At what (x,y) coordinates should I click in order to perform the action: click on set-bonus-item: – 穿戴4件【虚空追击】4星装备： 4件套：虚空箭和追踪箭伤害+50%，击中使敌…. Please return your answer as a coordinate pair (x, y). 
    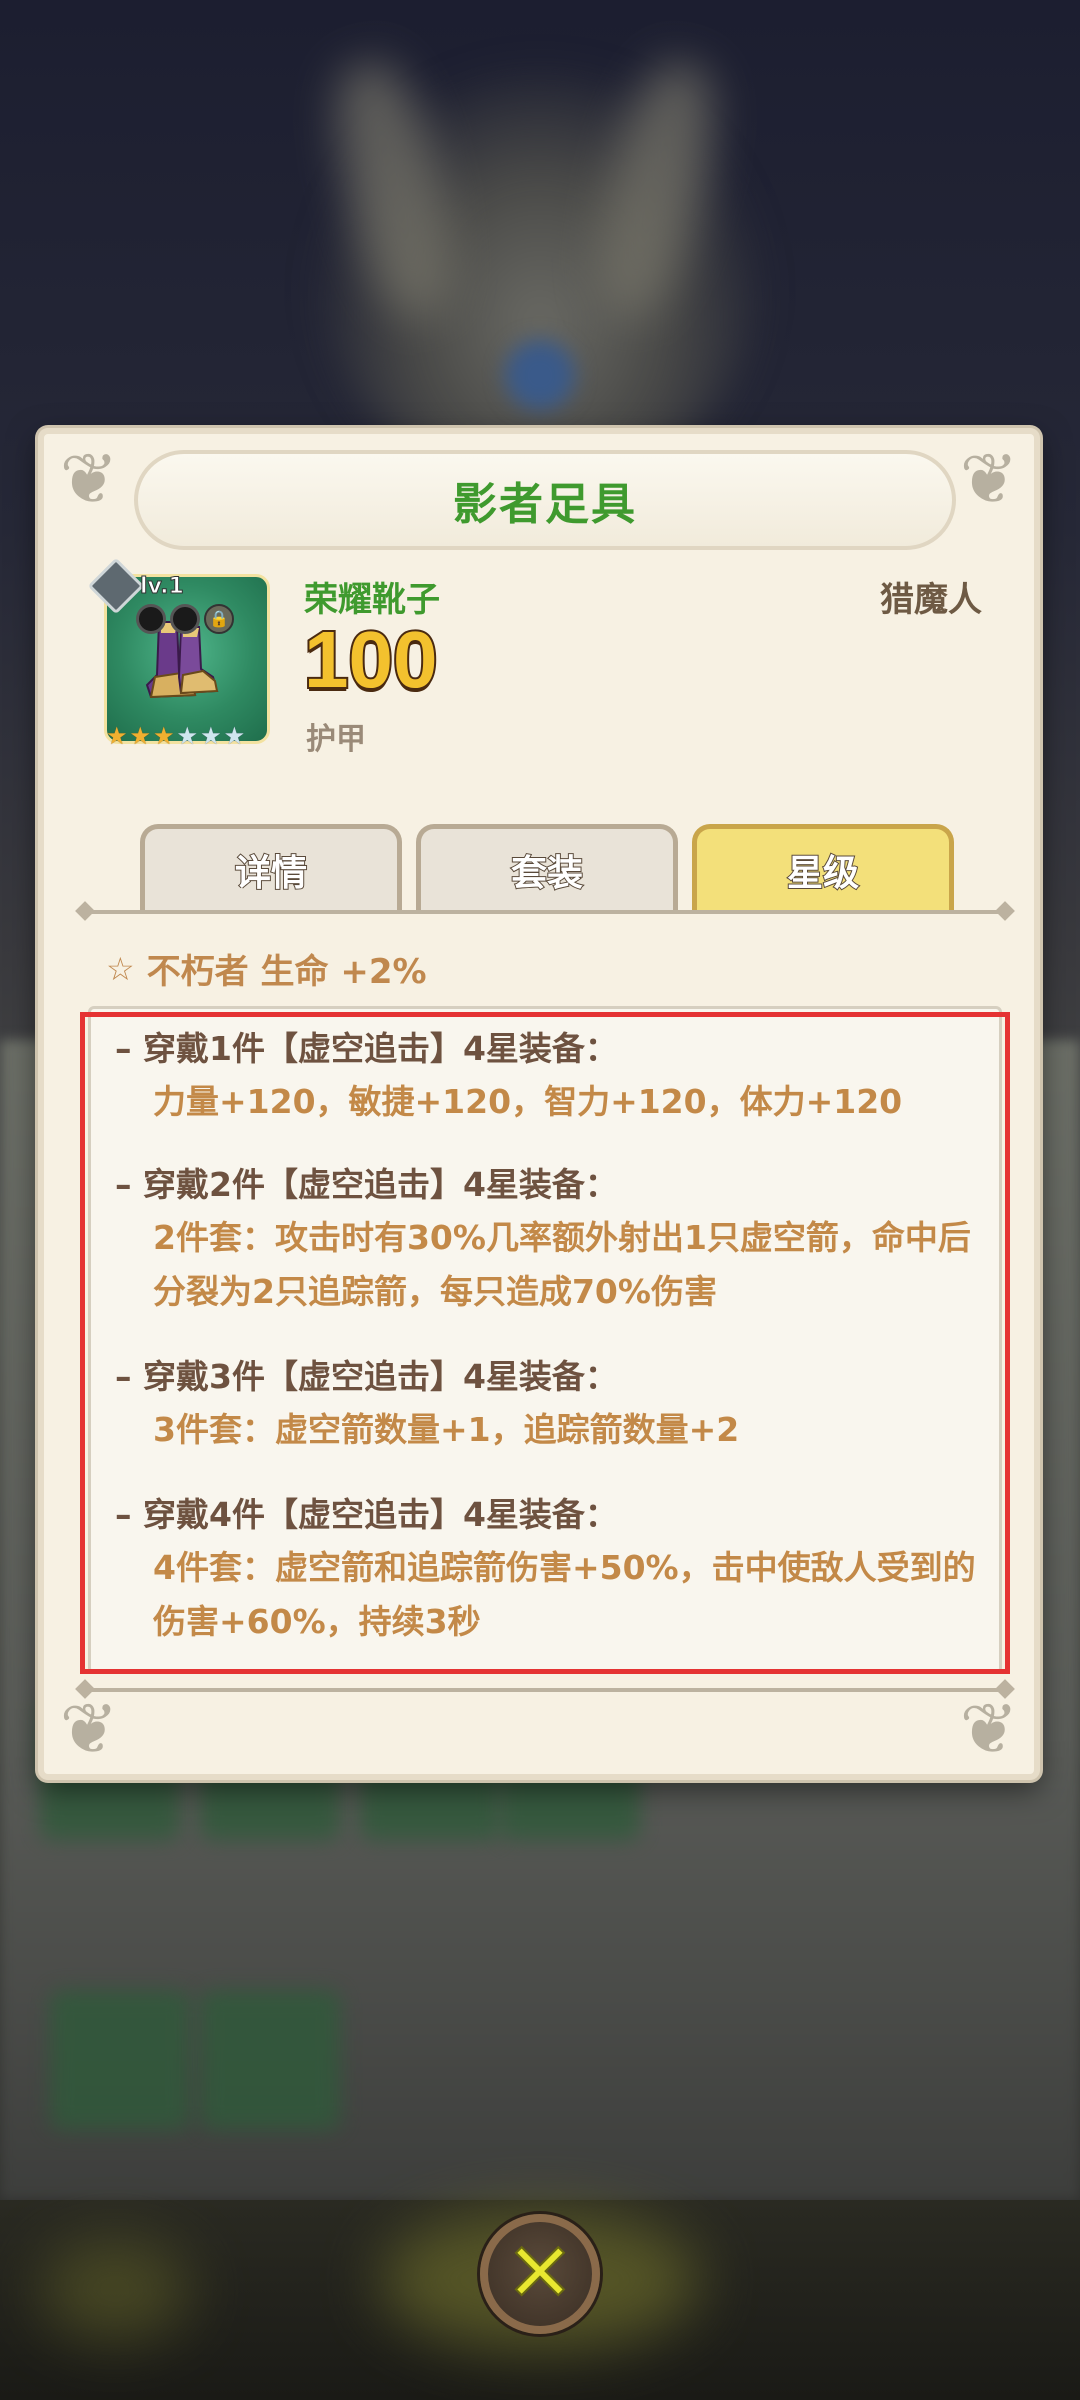
    Looking at the image, I should click on (555, 1569).